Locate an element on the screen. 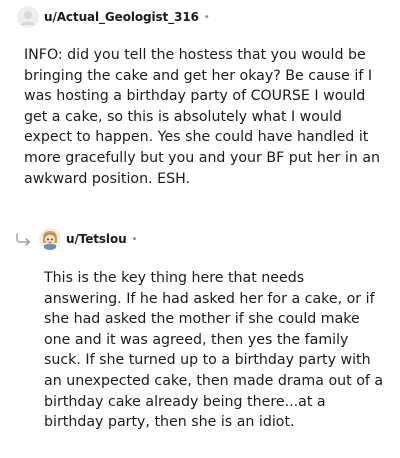 This screenshot has height=458, width=400. comment-author: u/Actual_Geologist_316 is located at coordinates (121, 17).